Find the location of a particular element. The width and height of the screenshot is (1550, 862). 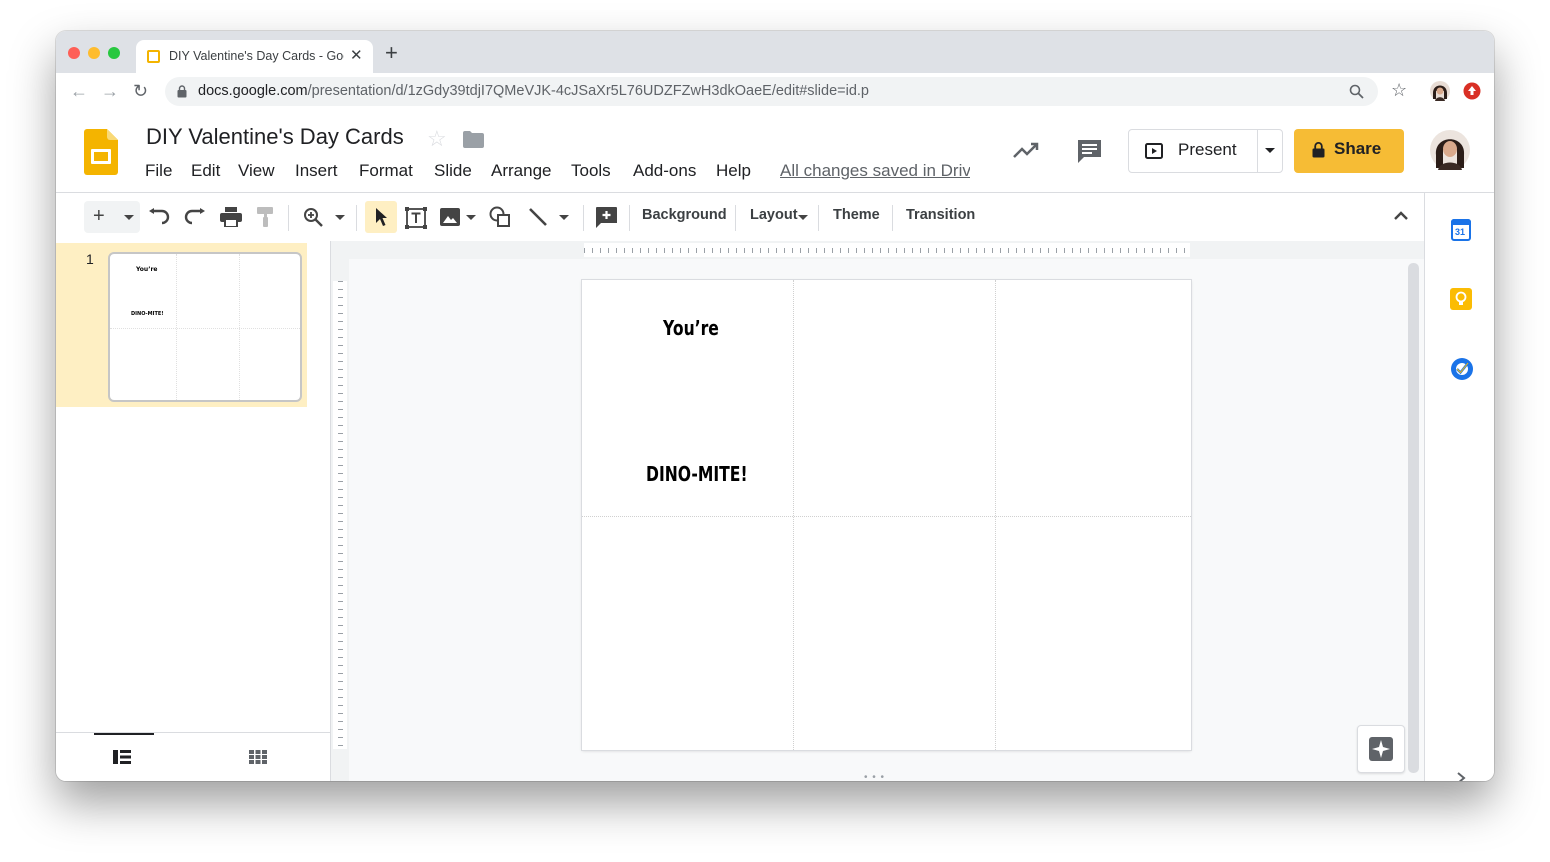

calendar-icon-header is located at coordinates (1461, 222).